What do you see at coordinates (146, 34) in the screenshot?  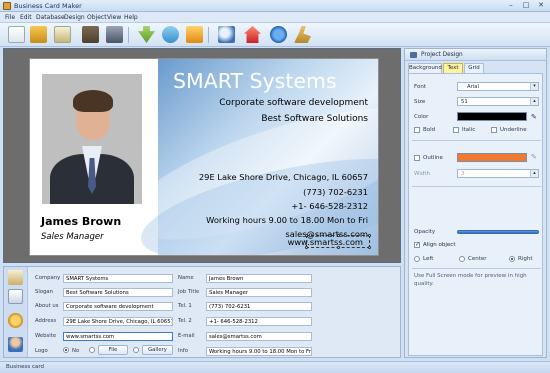 I see `import-icon` at bounding box center [146, 34].